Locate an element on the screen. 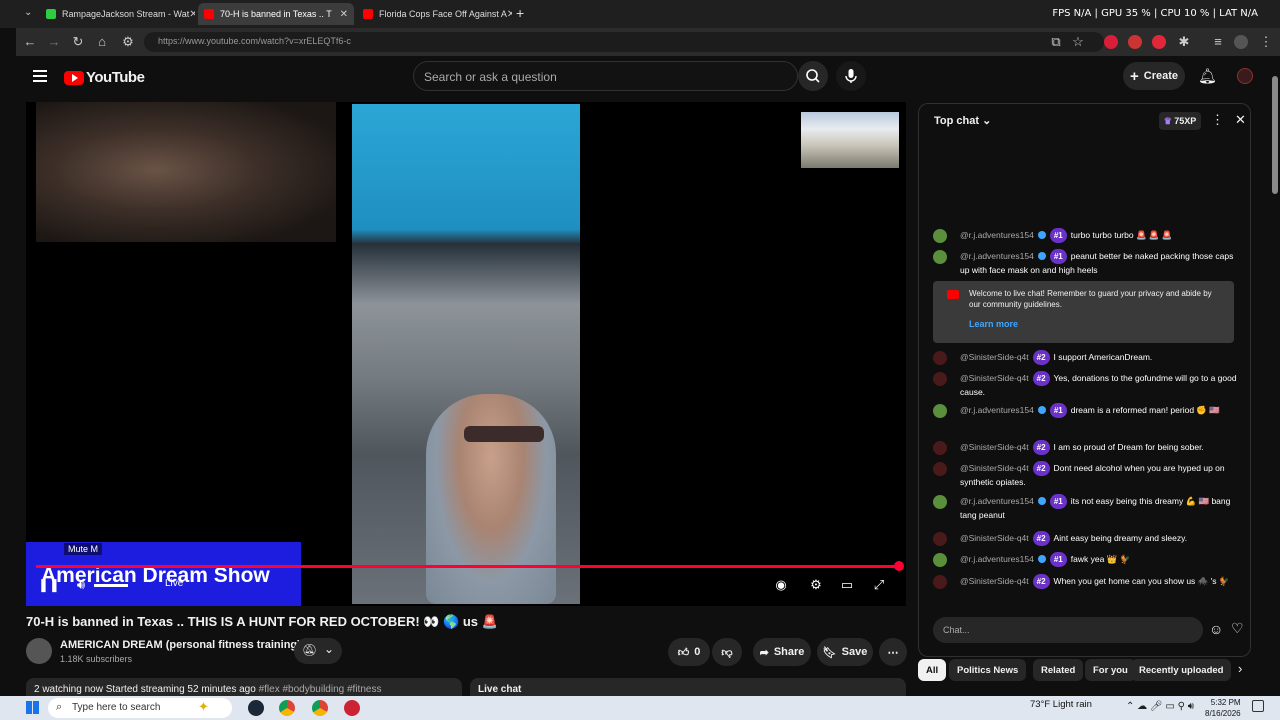  browser-menu-icon: ⋮ is located at coordinates (1266, 42).